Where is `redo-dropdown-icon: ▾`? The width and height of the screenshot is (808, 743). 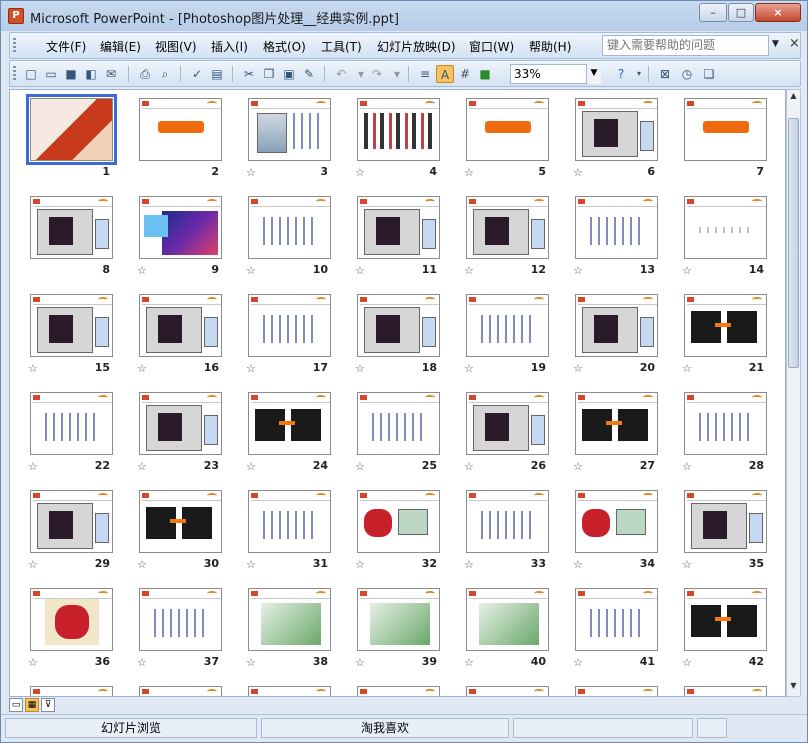
redo-dropdown-icon: ▾ is located at coordinates (397, 74).